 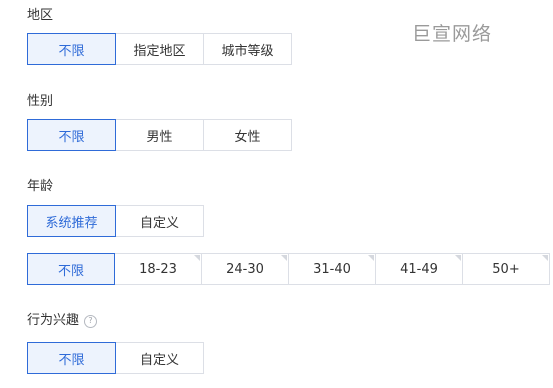 What do you see at coordinates (91, 321) in the screenshot?
I see `question-circle-icon: ?` at bounding box center [91, 321].